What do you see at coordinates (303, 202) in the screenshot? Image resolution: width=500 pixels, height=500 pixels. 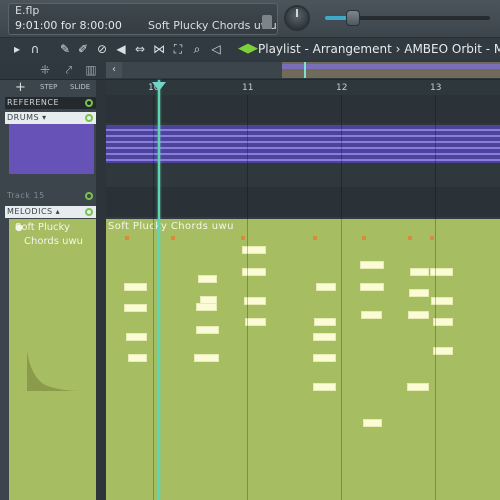 I see `track15-lane` at bounding box center [303, 202].